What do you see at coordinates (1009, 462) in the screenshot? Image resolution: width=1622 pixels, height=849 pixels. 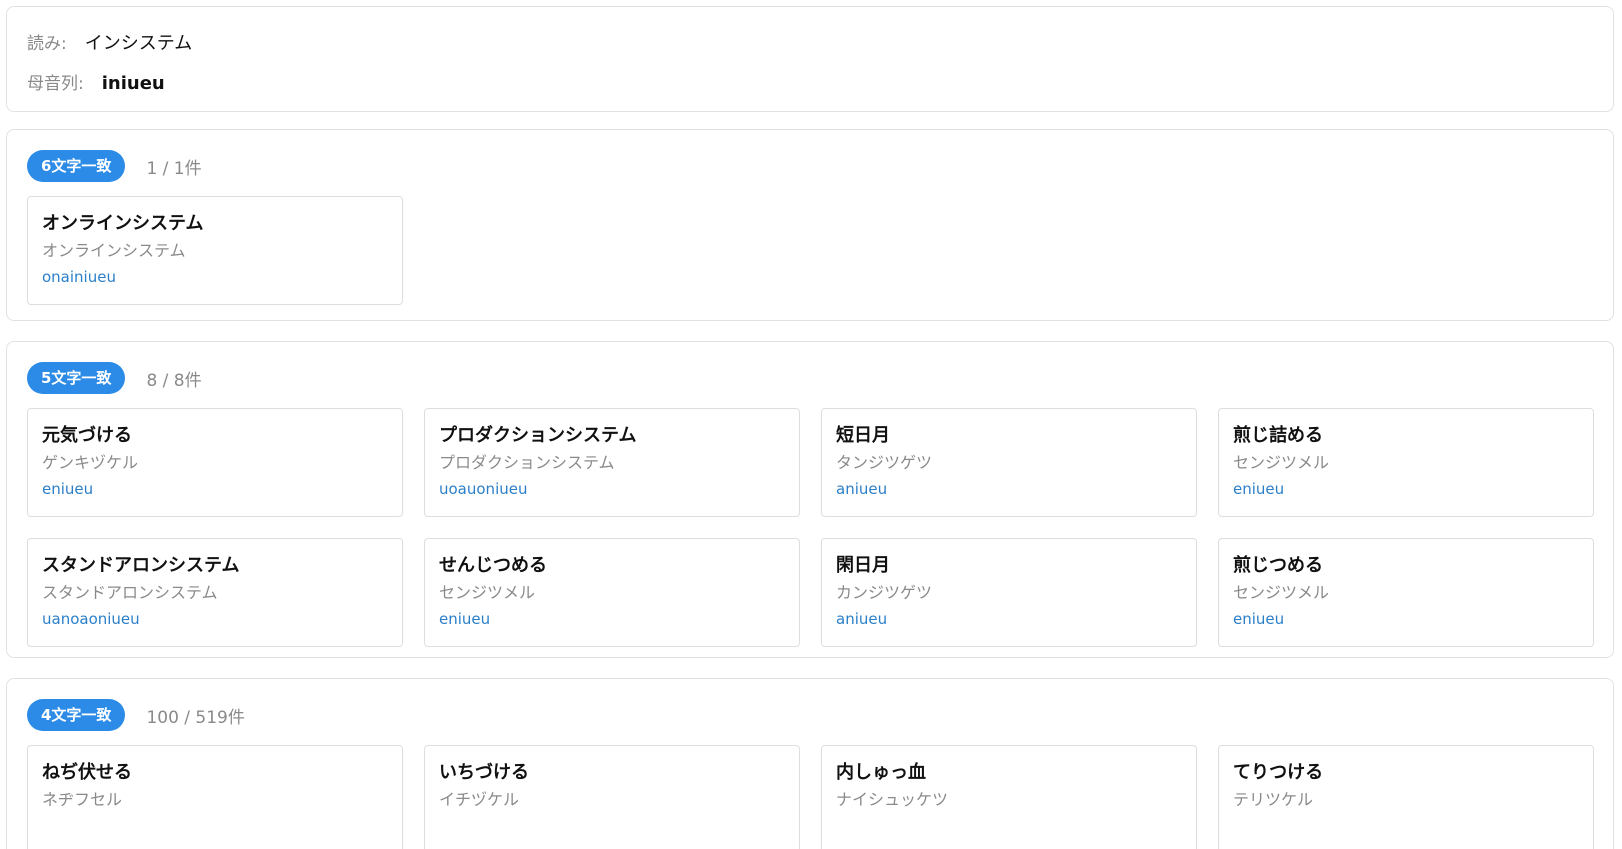 I see `result-card: 短日月 タンジツゲツ aniueu` at bounding box center [1009, 462].